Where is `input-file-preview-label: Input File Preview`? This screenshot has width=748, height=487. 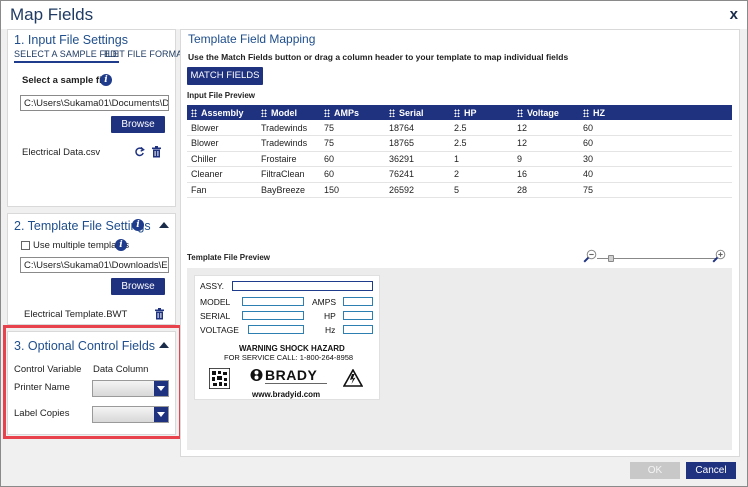
input-file-preview-label: Input File Preview is located at coordinates (221, 95).